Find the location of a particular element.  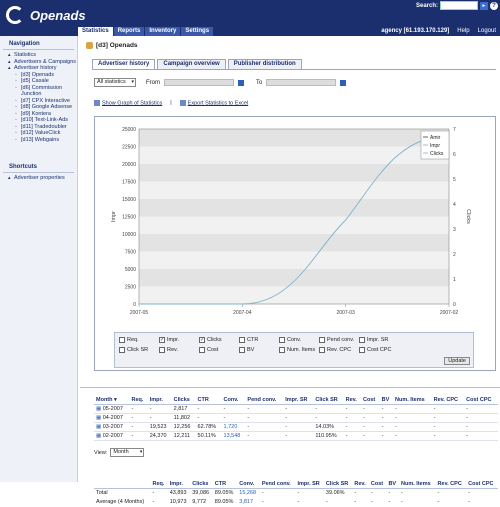

table-cell: ▦ 05-2007 is located at coordinates (112, 409).